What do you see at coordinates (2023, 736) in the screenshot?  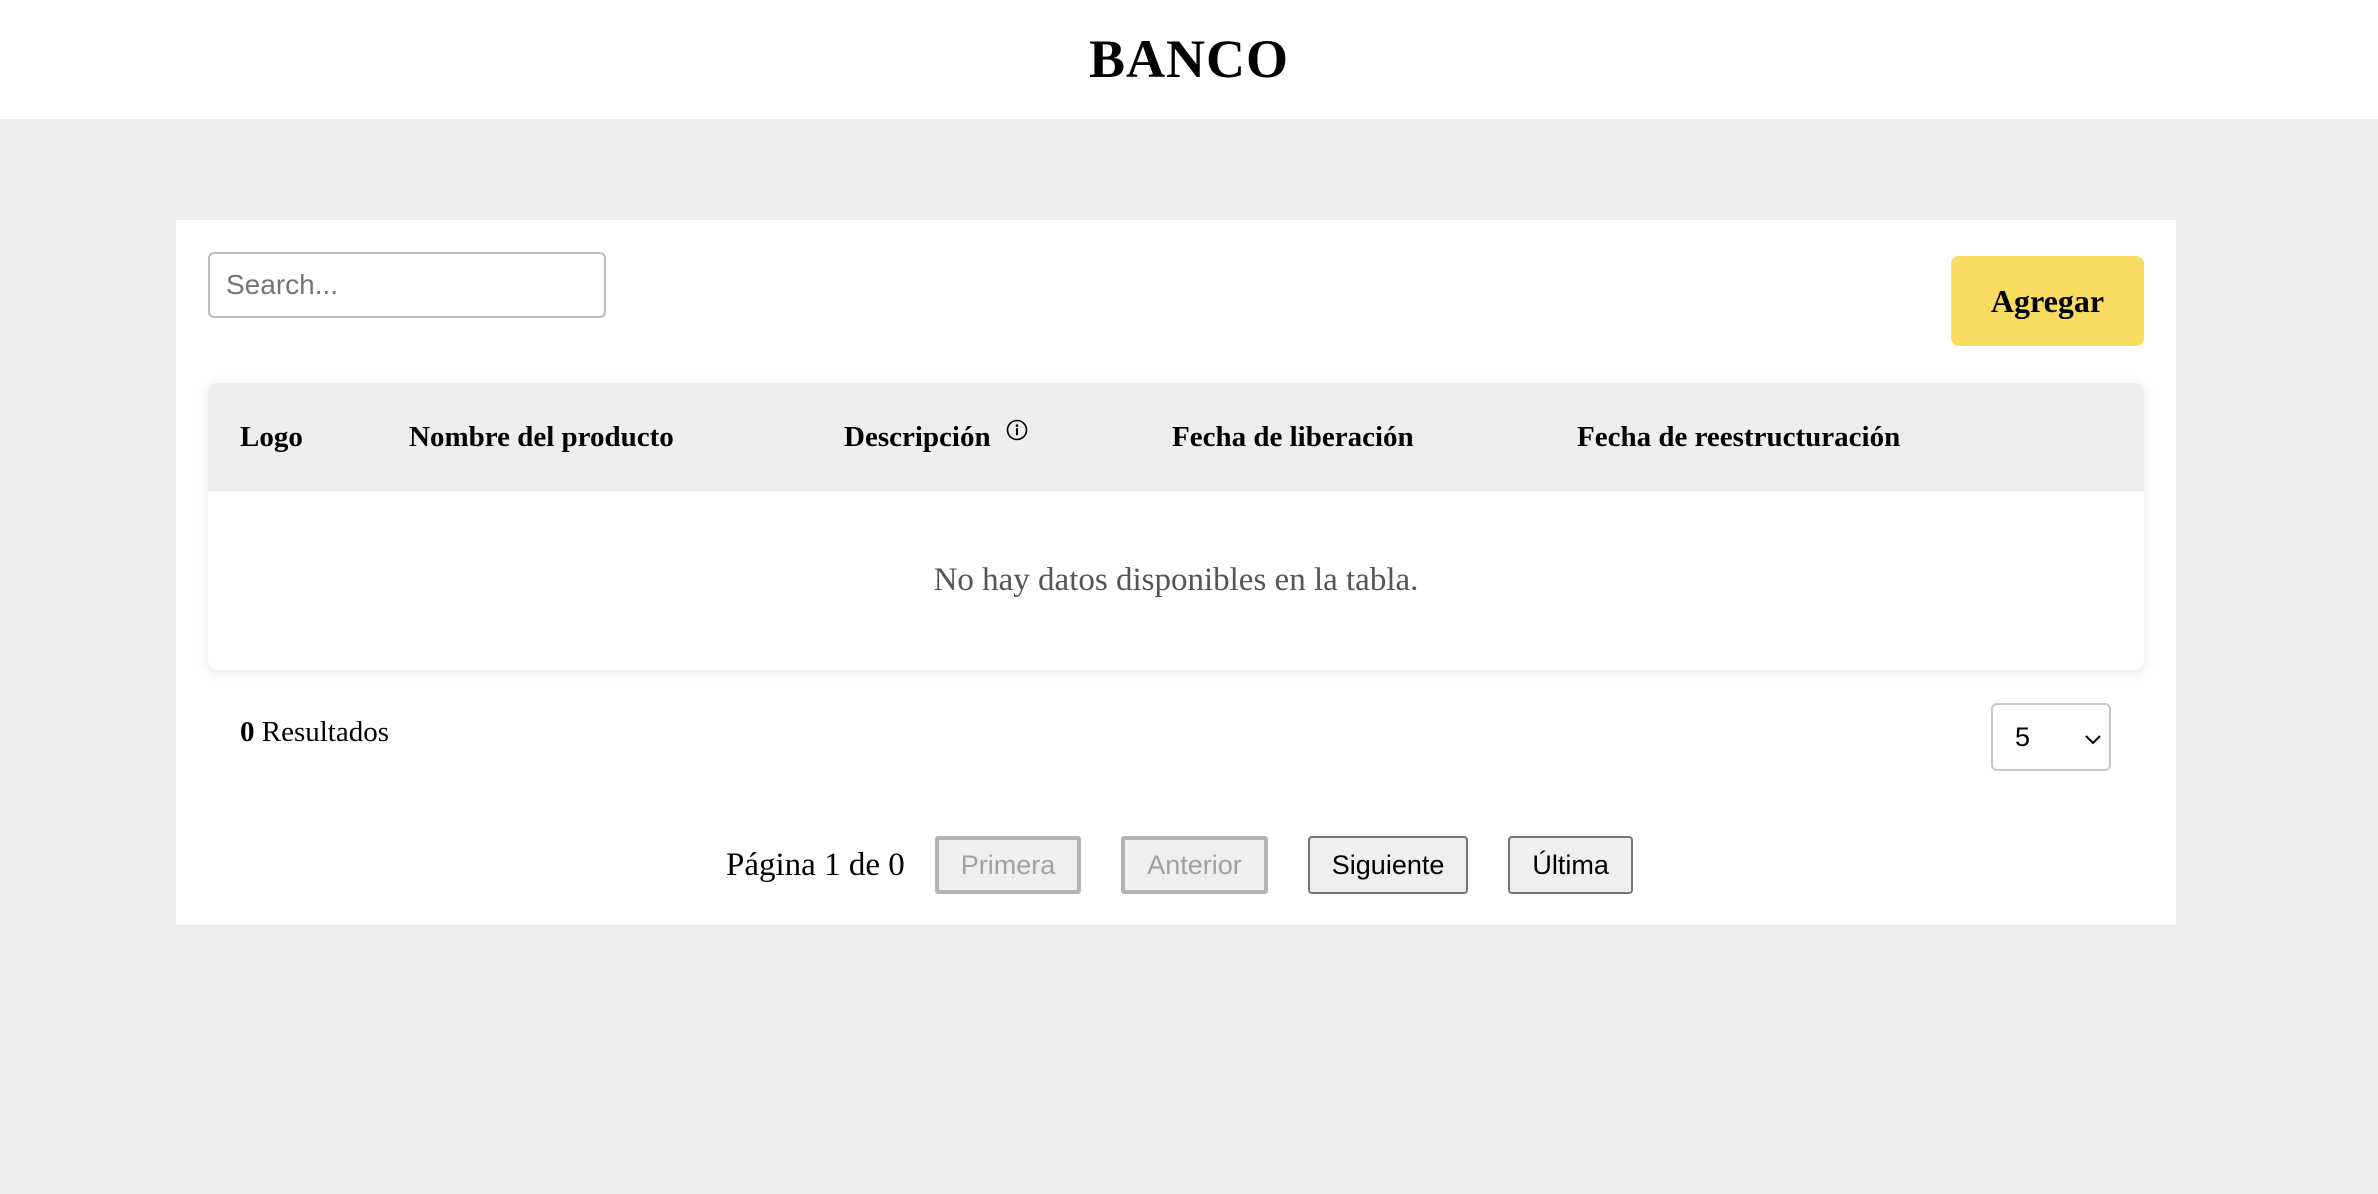 I see `page-size-value: 5` at bounding box center [2023, 736].